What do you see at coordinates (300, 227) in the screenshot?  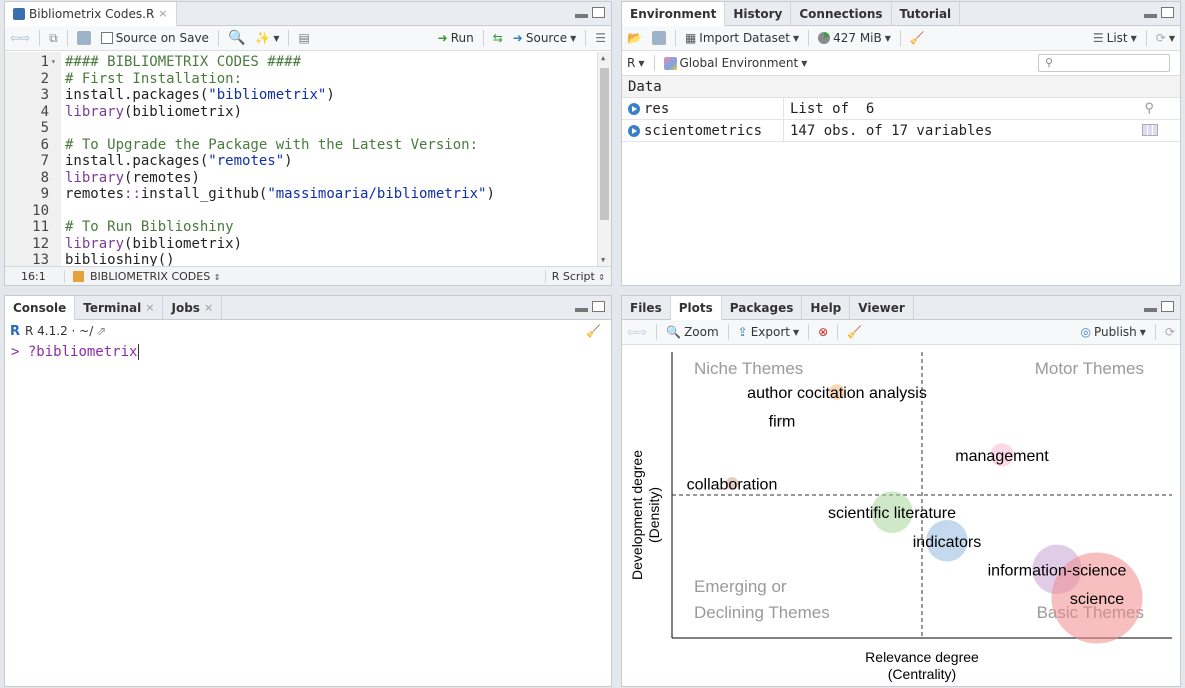 I see `code-line: 11 # To Run Biblioshiny` at bounding box center [300, 227].